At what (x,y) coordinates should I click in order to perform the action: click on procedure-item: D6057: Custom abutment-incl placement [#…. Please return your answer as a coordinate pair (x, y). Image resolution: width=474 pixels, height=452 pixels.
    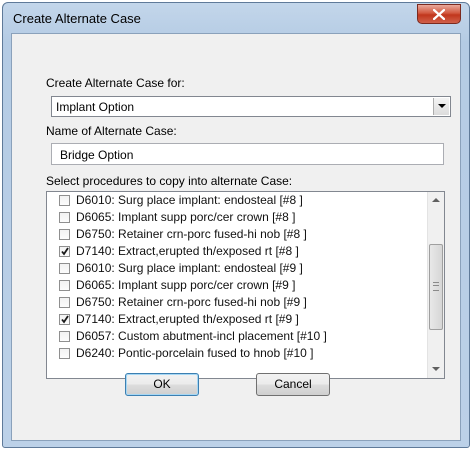
    Looking at the image, I should click on (234, 336).